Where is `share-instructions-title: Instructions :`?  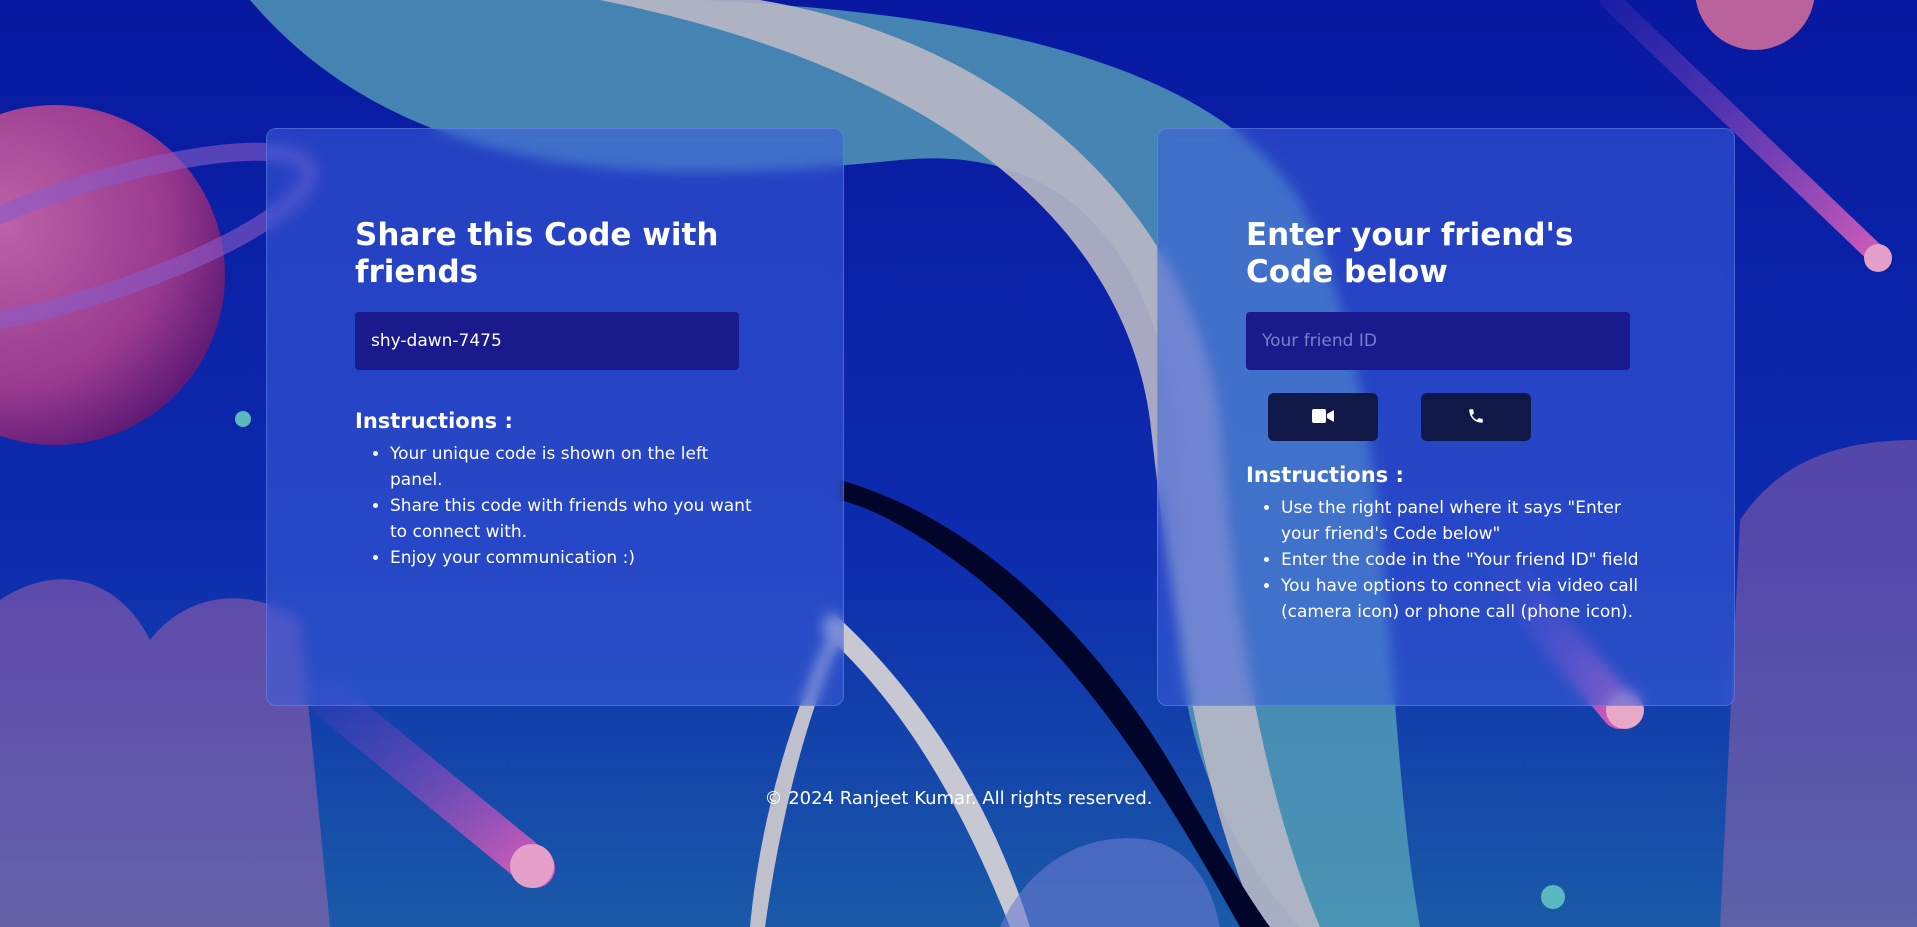 share-instructions-title: Instructions : is located at coordinates (434, 421).